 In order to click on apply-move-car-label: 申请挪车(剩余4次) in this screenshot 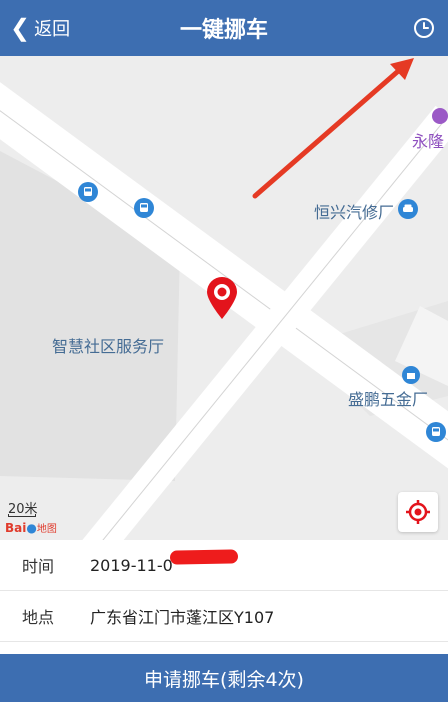, I will do `click(224, 679)`.